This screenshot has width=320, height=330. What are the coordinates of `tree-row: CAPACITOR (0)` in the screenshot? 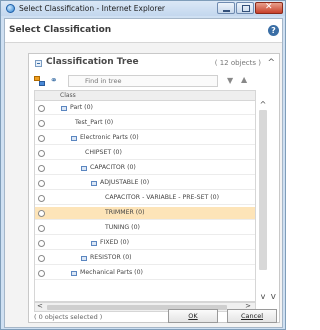 It's located at (145, 168).